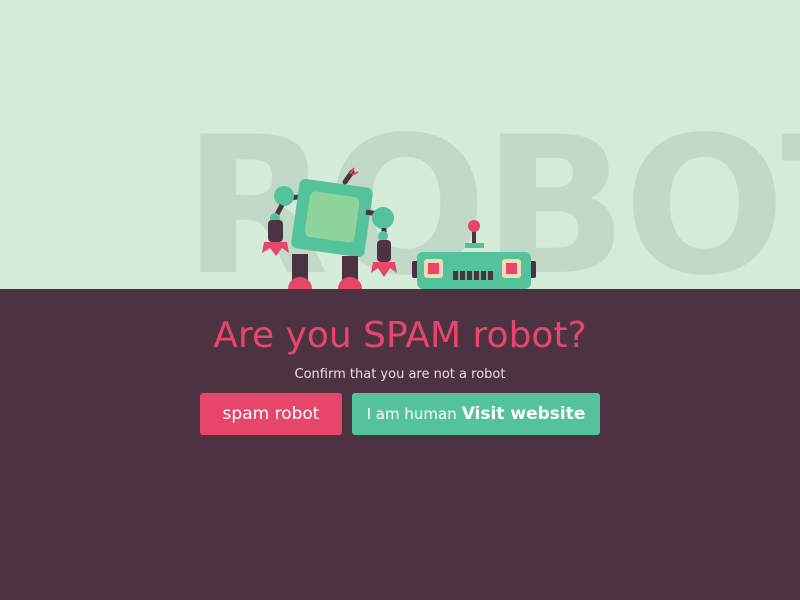 Image resolution: width=800 pixels, height=600 pixels. I want to click on walking-robot-icon, so click(329, 228).